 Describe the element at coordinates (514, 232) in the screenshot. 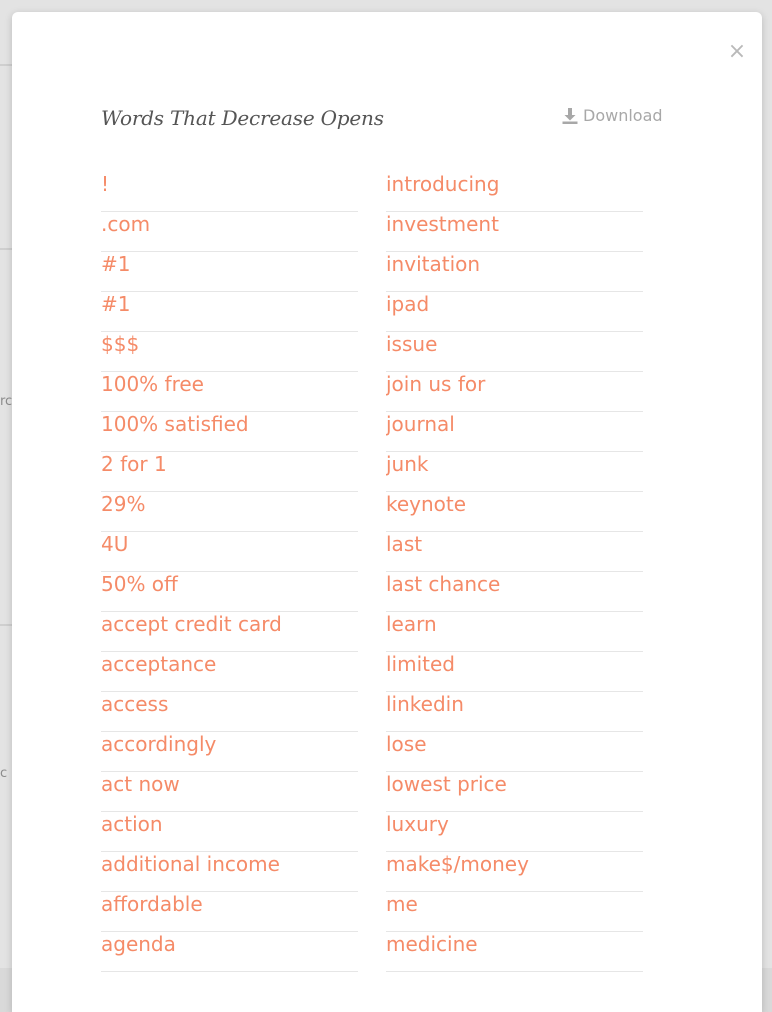

I see `word-list-item: investment` at that location.